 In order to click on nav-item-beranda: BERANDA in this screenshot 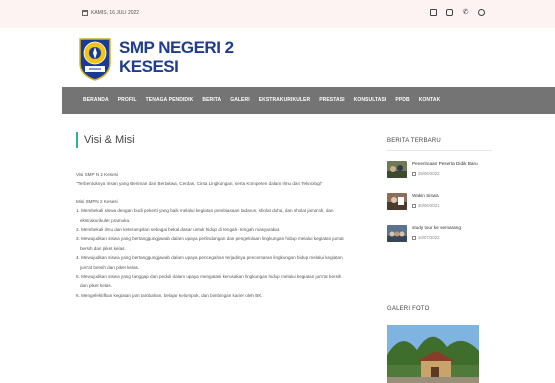, I will do `click(96, 100)`.